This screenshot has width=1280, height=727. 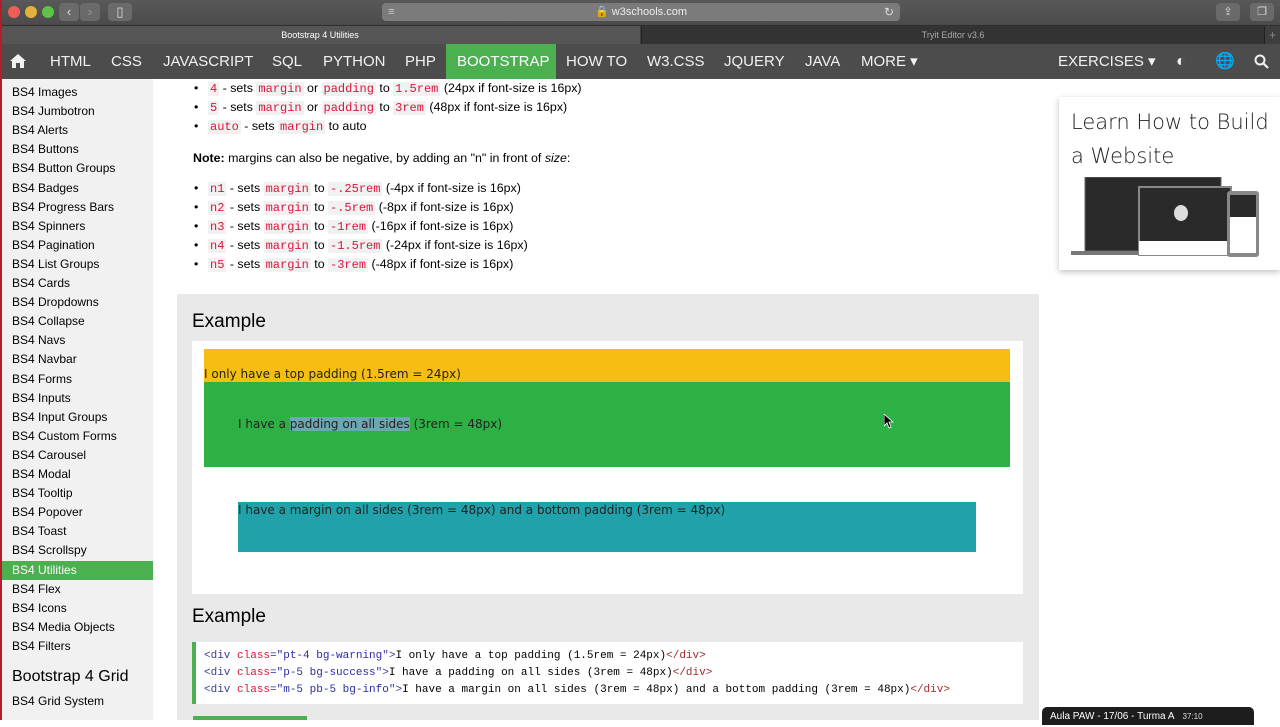 What do you see at coordinates (1165, 217) in the screenshot?
I see `devices-image` at bounding box center [1165, 217].